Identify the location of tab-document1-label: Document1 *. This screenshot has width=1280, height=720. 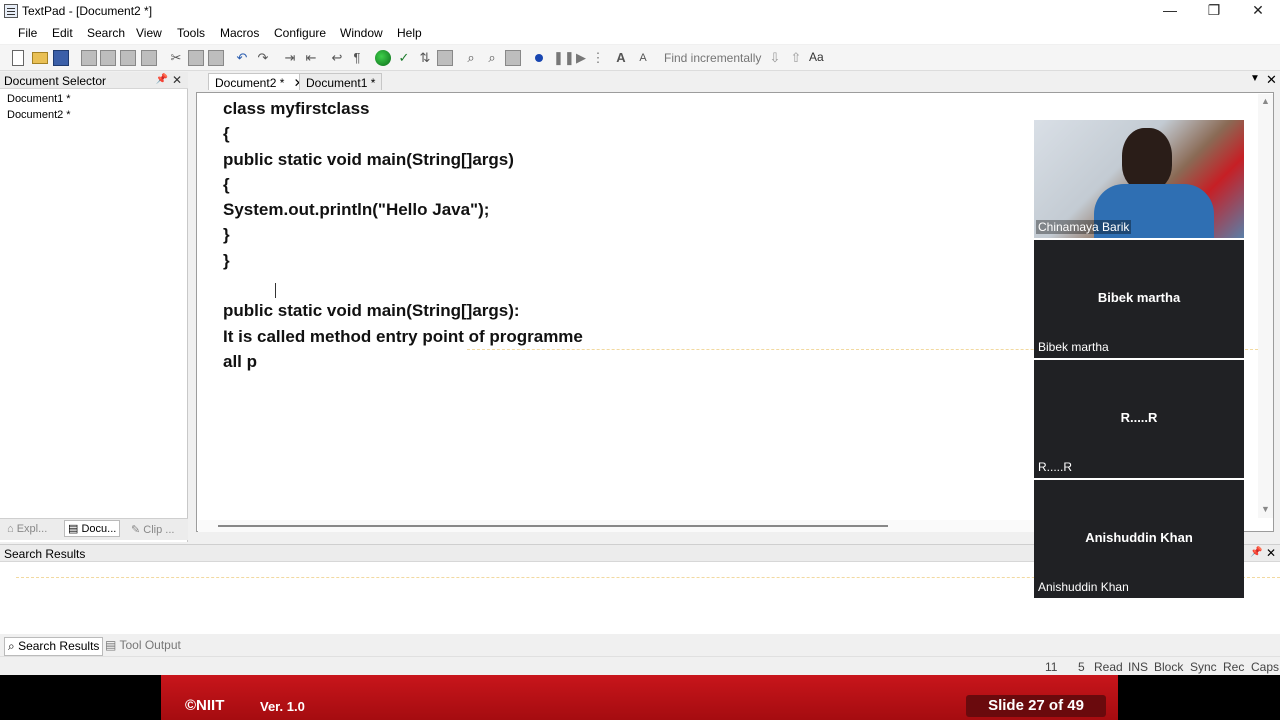
(341, 83).